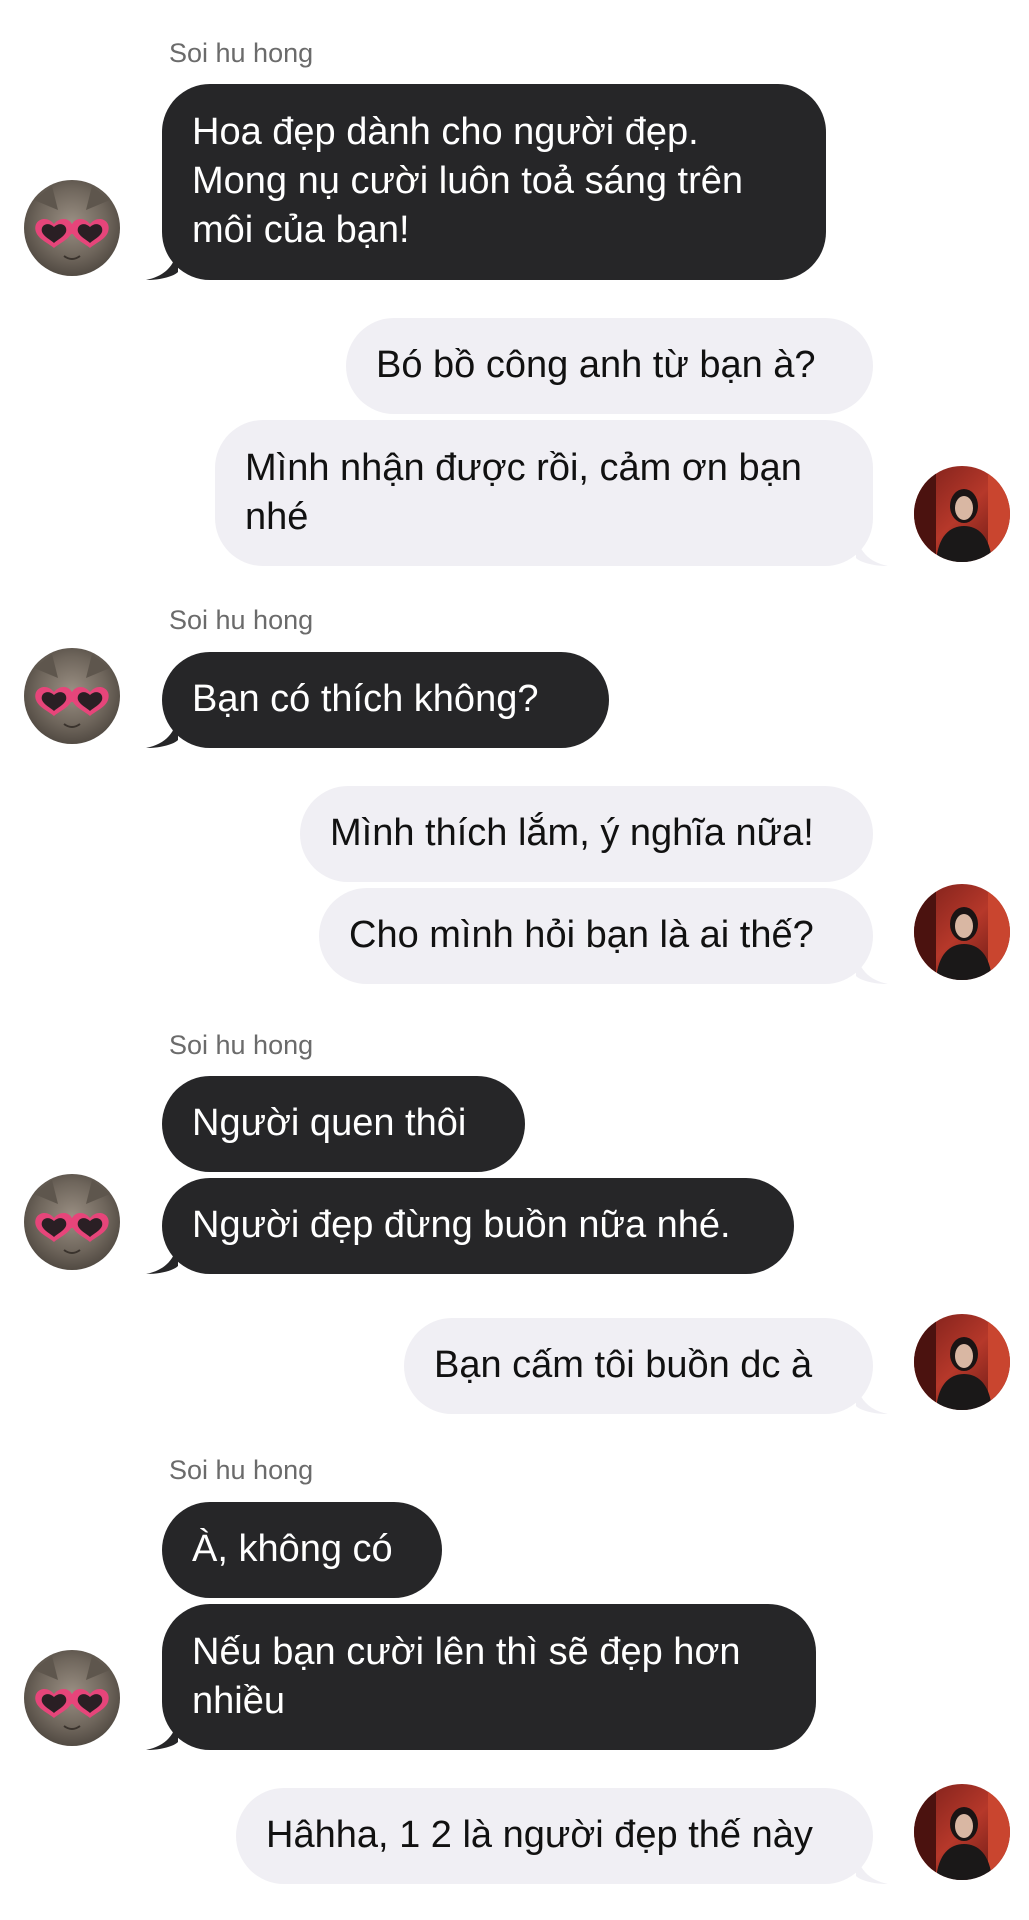 This screenshot has width=1029, height=1920. Describe the element at coordinates (329, 1123) in the screenshot. I see `message-text: Người quen thôi` at that location.